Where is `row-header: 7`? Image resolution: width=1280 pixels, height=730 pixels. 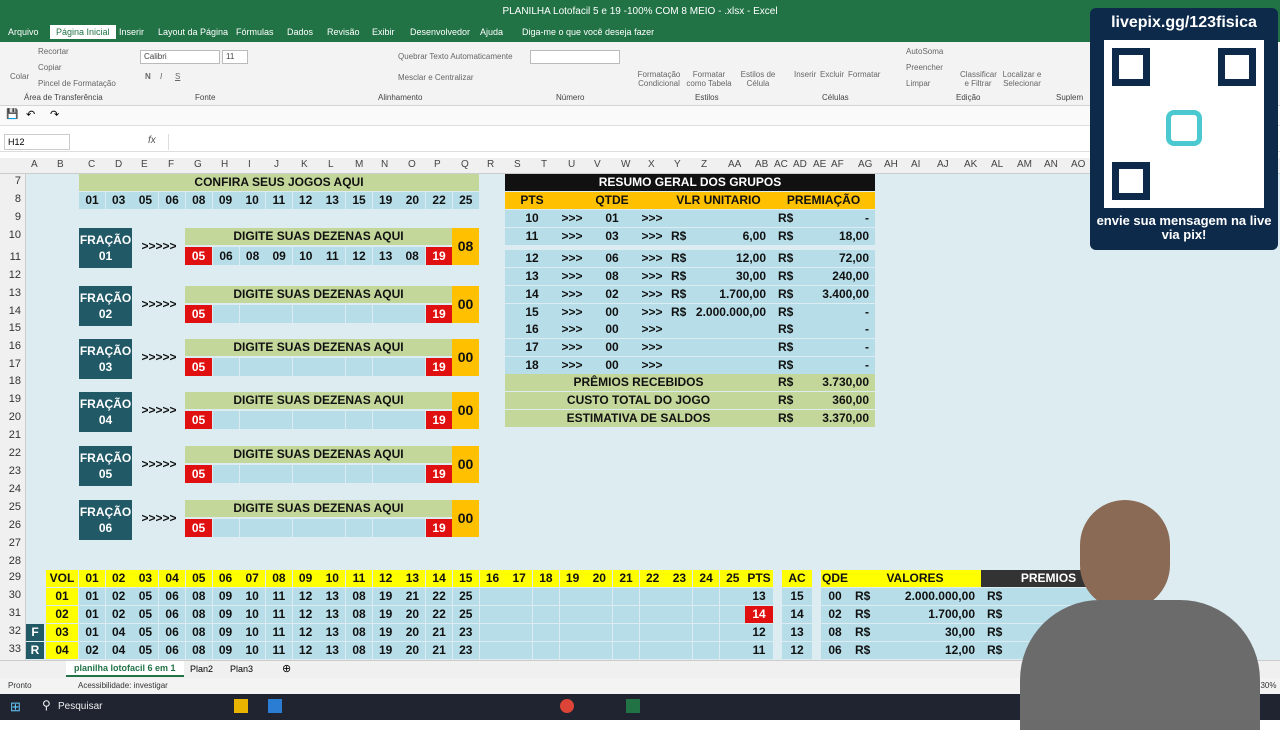 row-header: 7 is located at coordinates (18, 181).